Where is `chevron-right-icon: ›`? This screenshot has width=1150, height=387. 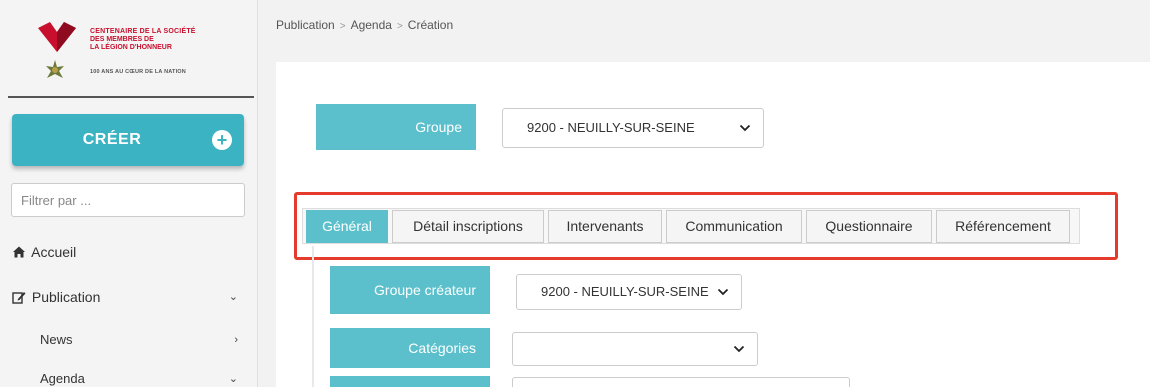
chevron-right-icon: › is located at coordinates (236, 340).